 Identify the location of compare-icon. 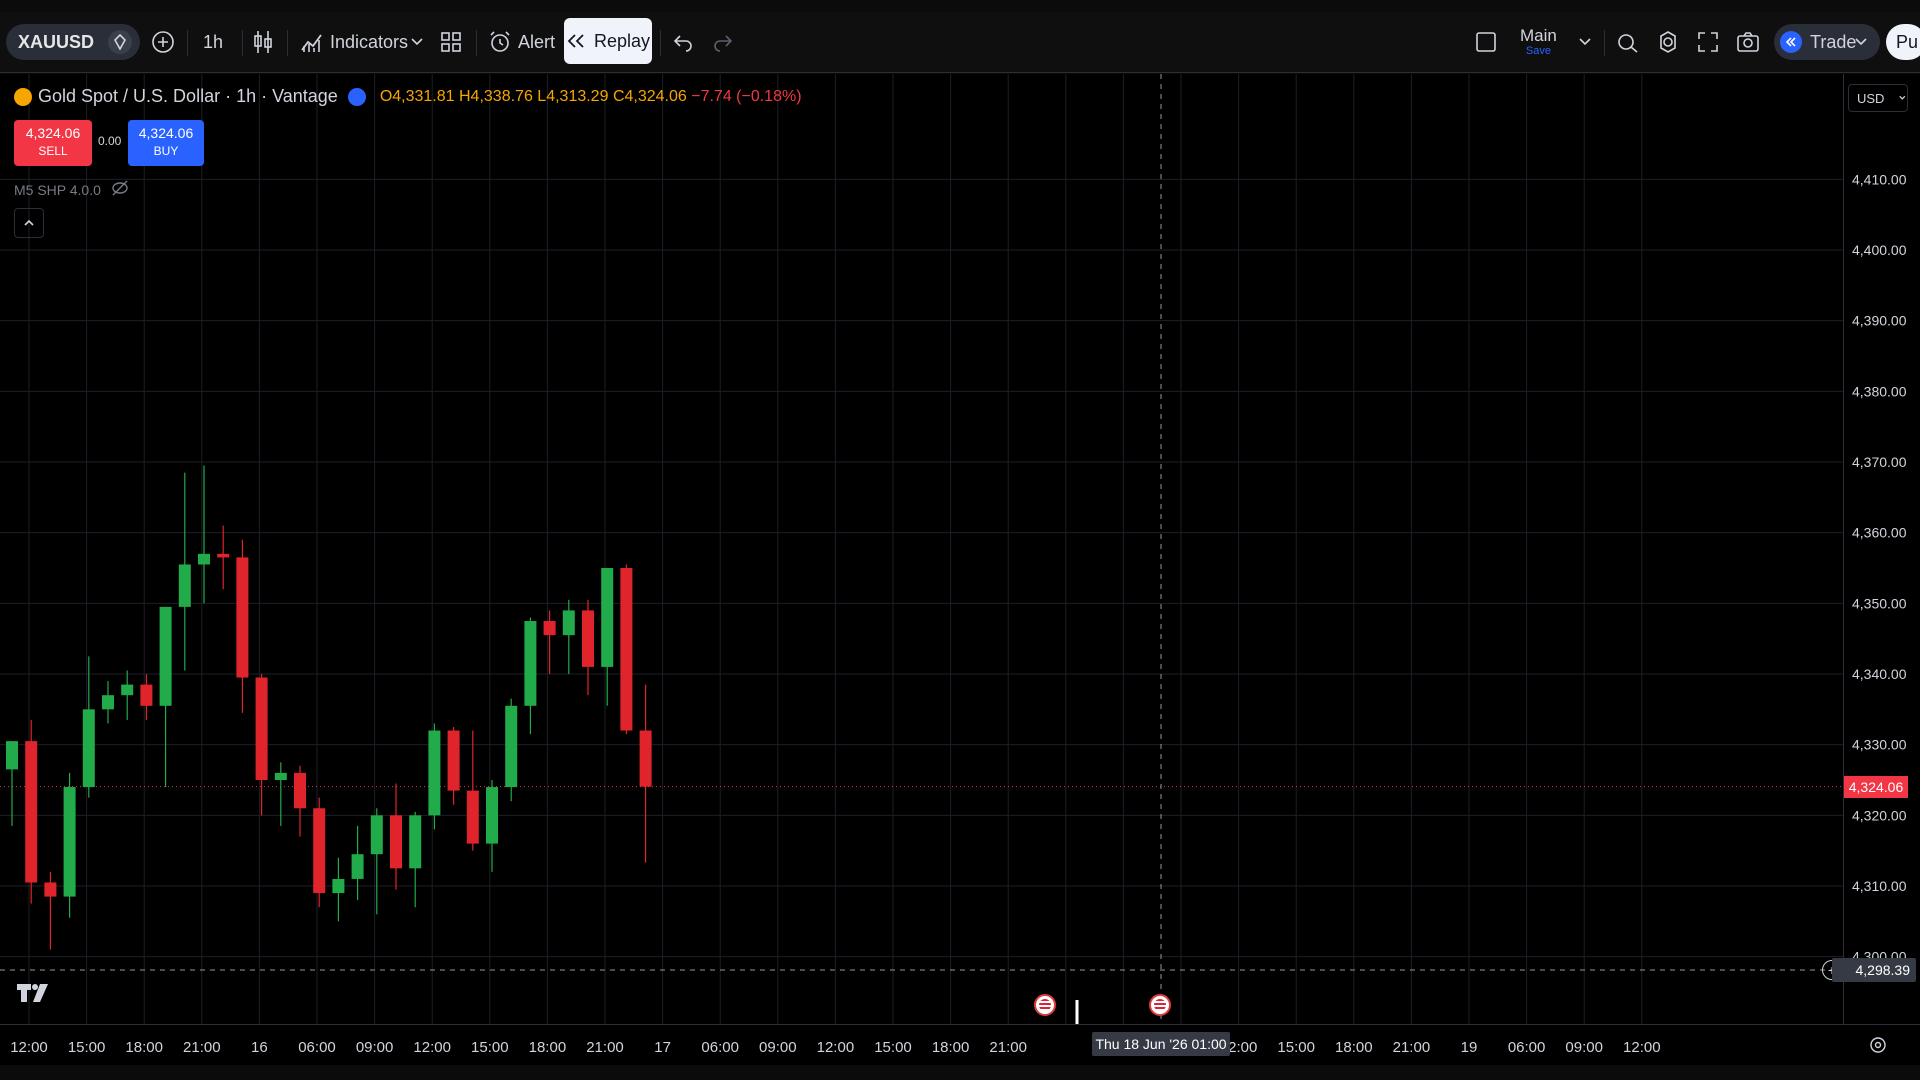
(163, 42).